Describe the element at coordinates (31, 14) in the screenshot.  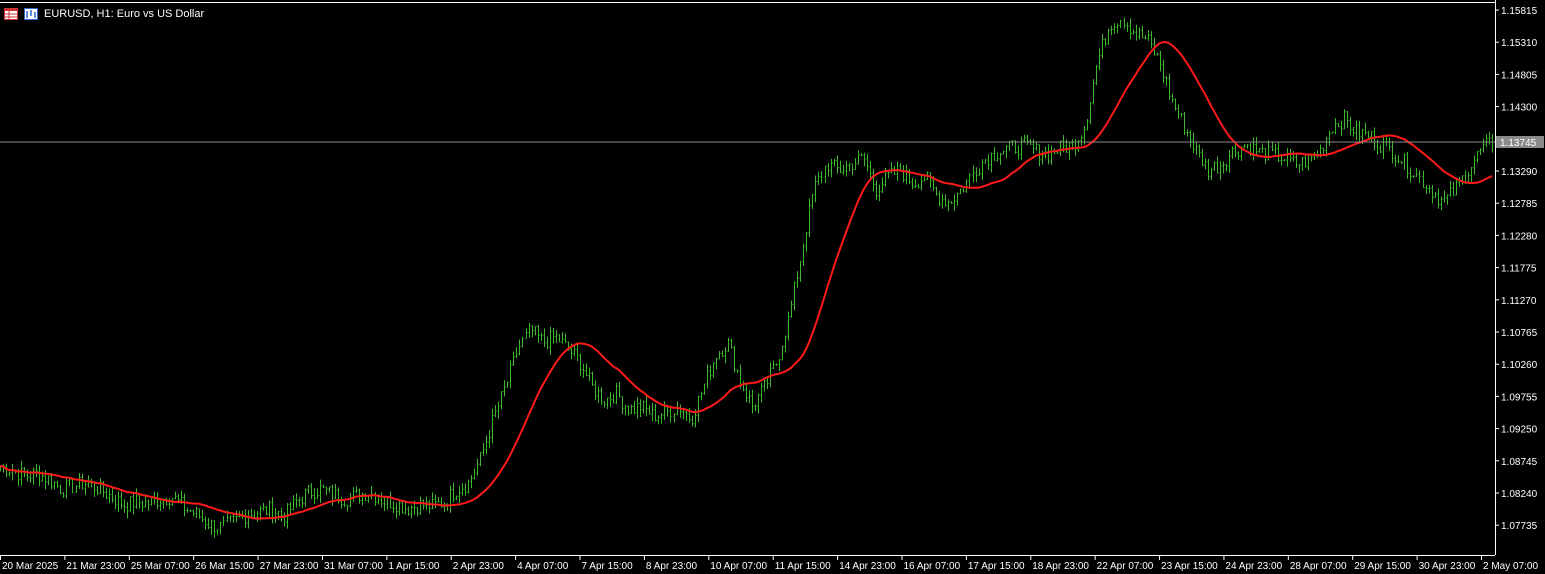
I see `chart-bars-icon` at that location.